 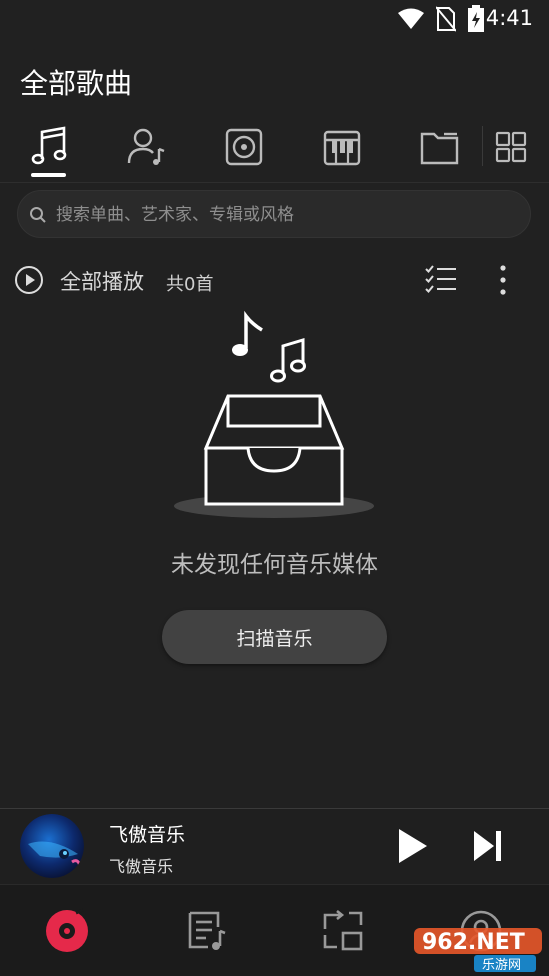 I want to click on album-art-image, so click(x=52, y=846).